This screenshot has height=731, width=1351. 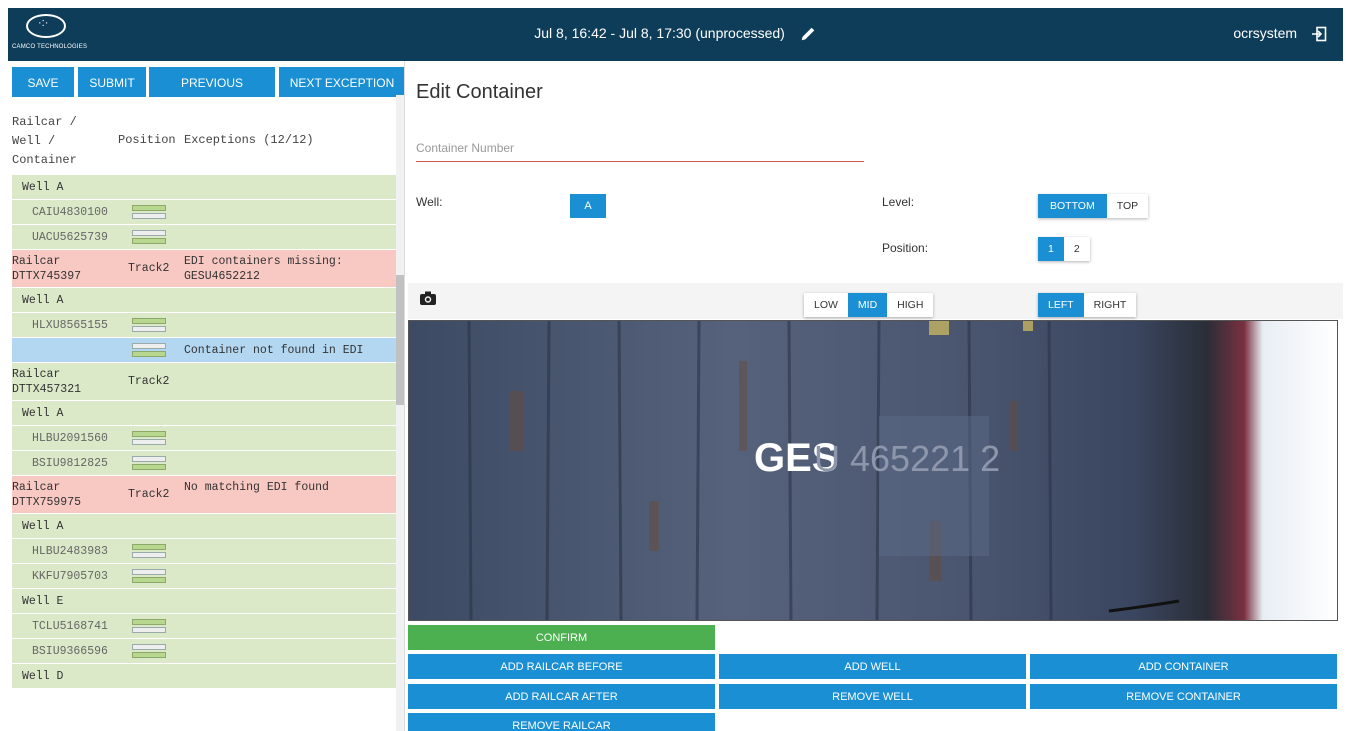 I want to click on user-area: ocrsystem, so click(x=1280, y=33).